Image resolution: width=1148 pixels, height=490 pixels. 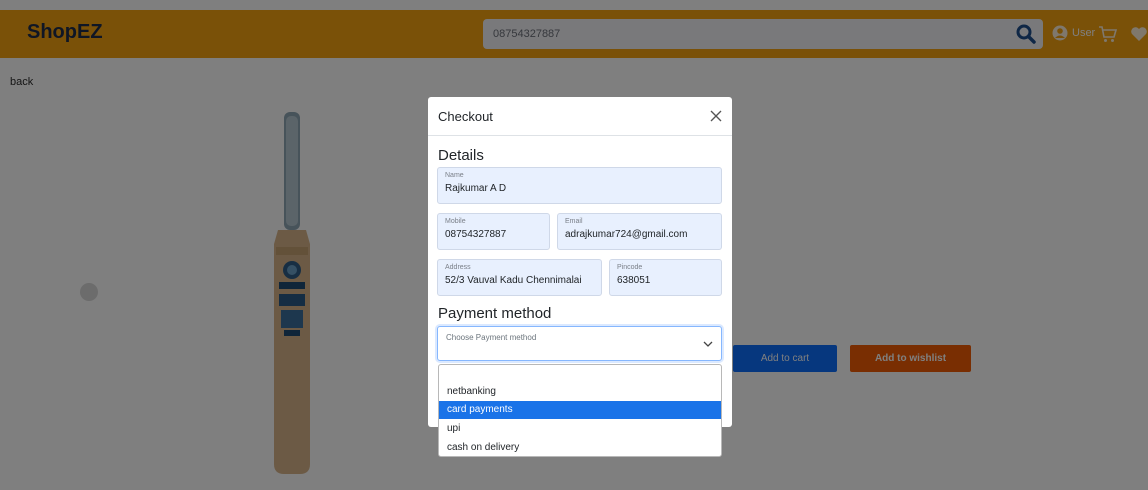 I want to click on email-field: Email, so click(x=639, y=231).